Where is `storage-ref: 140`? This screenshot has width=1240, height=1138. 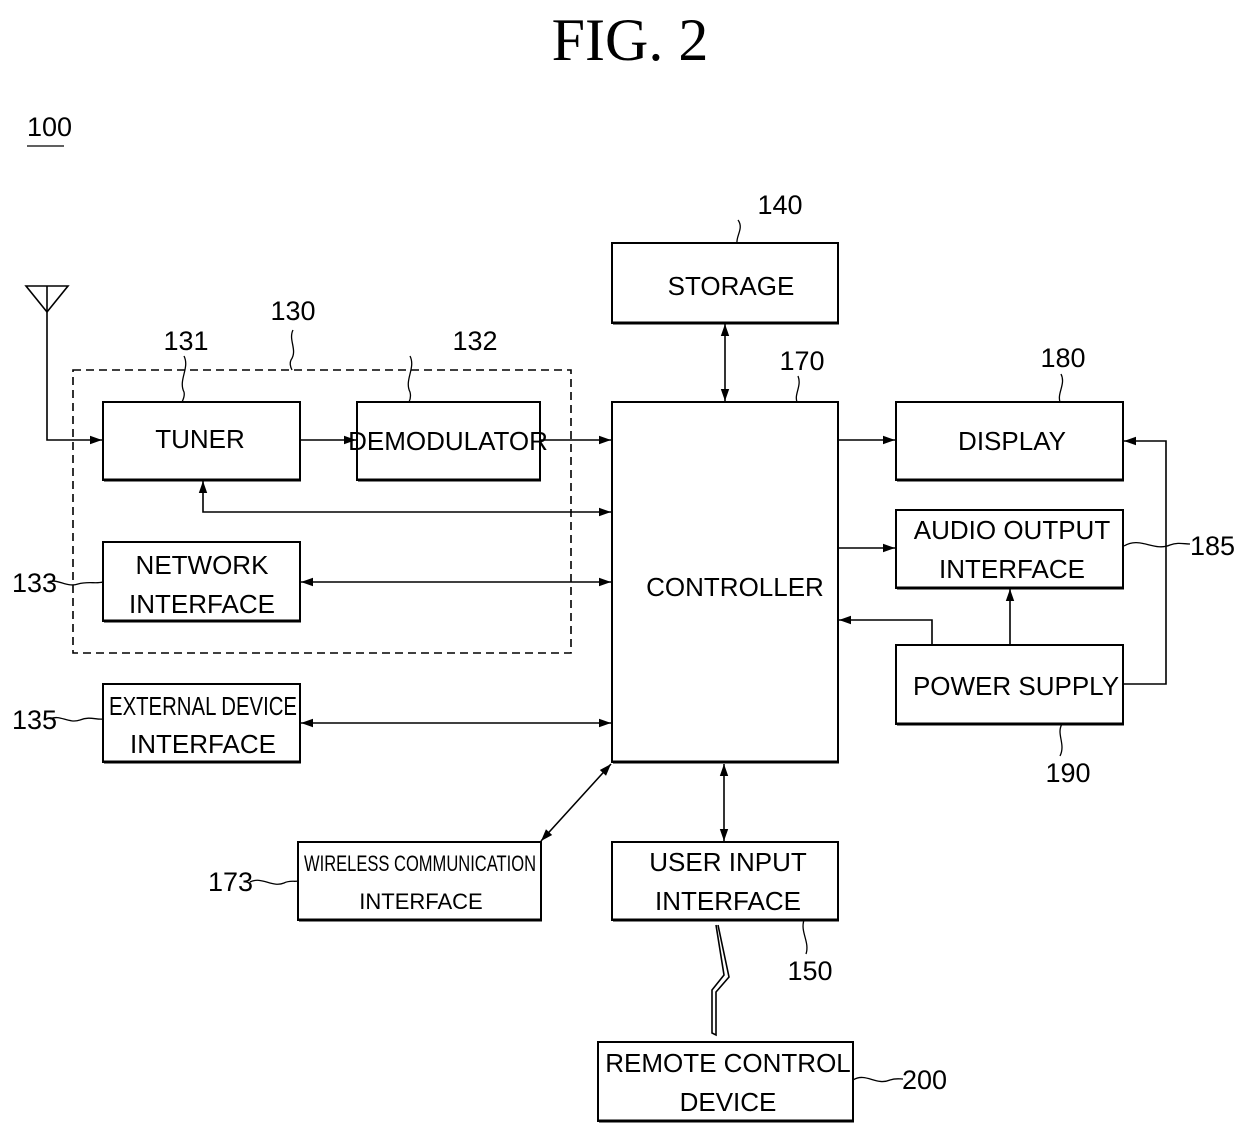 storage-ref: 140 is located at coordinates (779, 205).